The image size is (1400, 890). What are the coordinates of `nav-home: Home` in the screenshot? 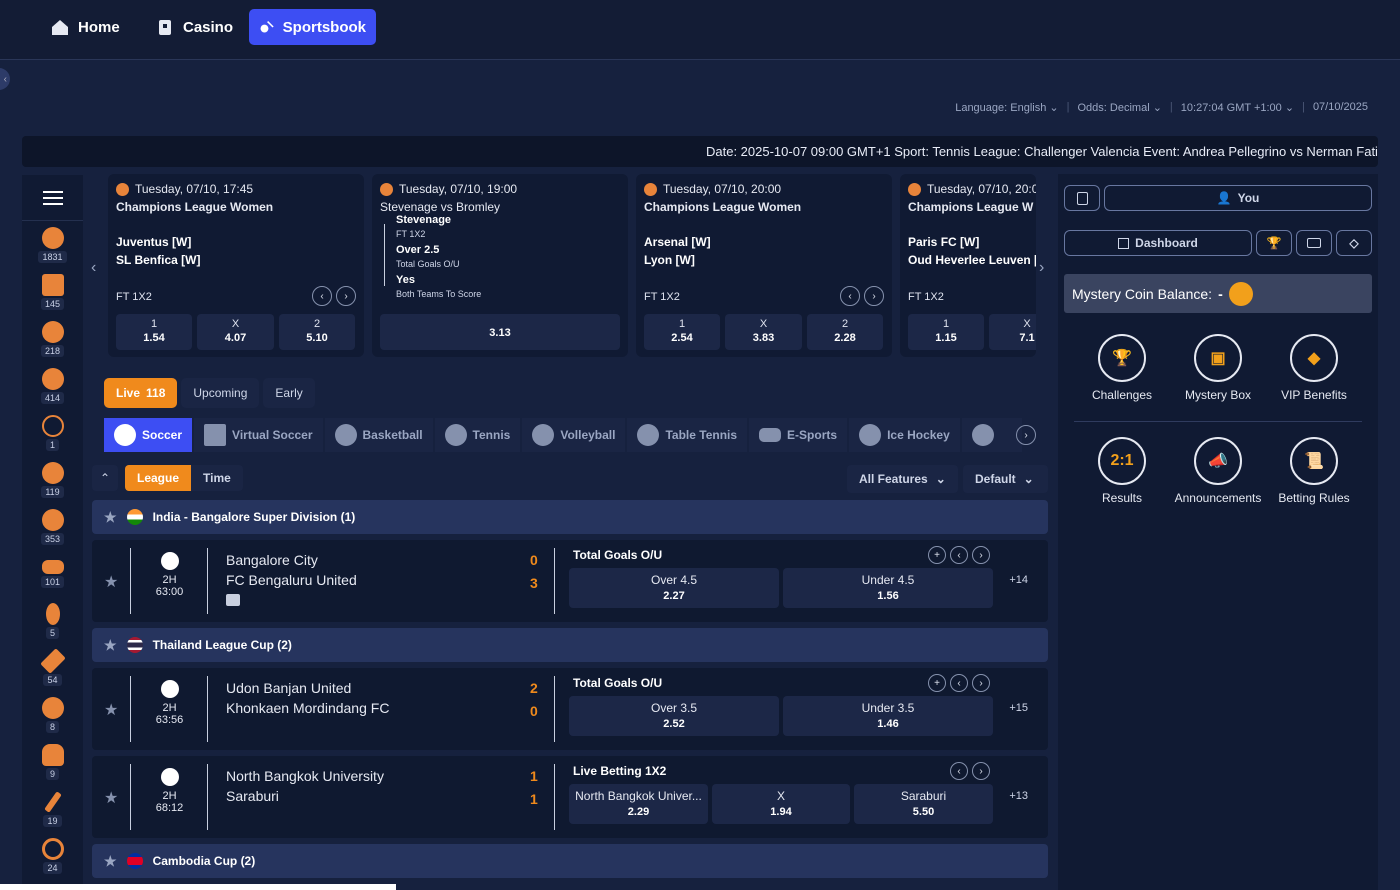 It's located at (85, 27).